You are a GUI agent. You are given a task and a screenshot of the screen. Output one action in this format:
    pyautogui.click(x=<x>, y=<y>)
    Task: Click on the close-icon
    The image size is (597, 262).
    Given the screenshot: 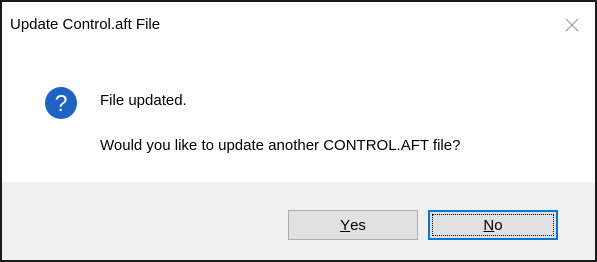 What is the action you would take?
    pyautogui.click(x=572, y=25)
    